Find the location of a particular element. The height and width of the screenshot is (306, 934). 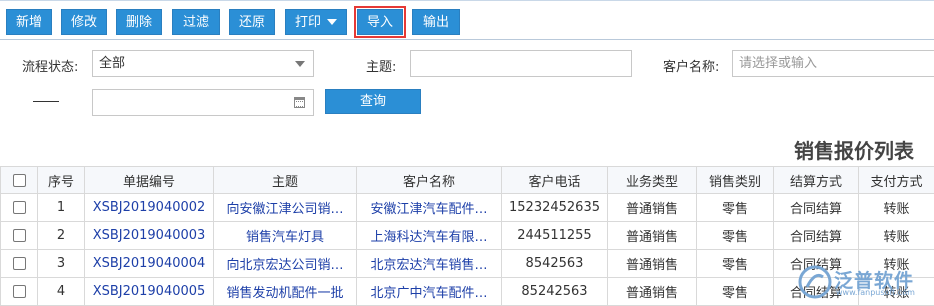

table-header-row: 序号 单据编号 主题 客户名称 客户电话 业务类型 销售类别 结算方式 支付方式 is located at coordinates (467, 180).